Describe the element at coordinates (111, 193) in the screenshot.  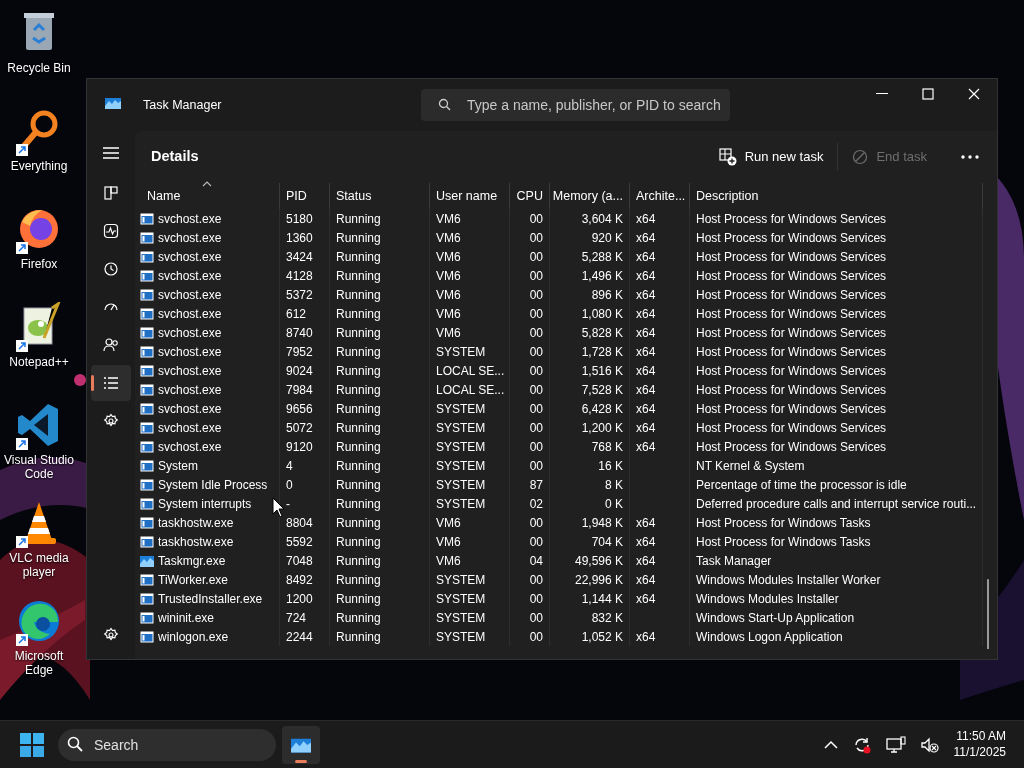
I see `grid-icon` at that location.